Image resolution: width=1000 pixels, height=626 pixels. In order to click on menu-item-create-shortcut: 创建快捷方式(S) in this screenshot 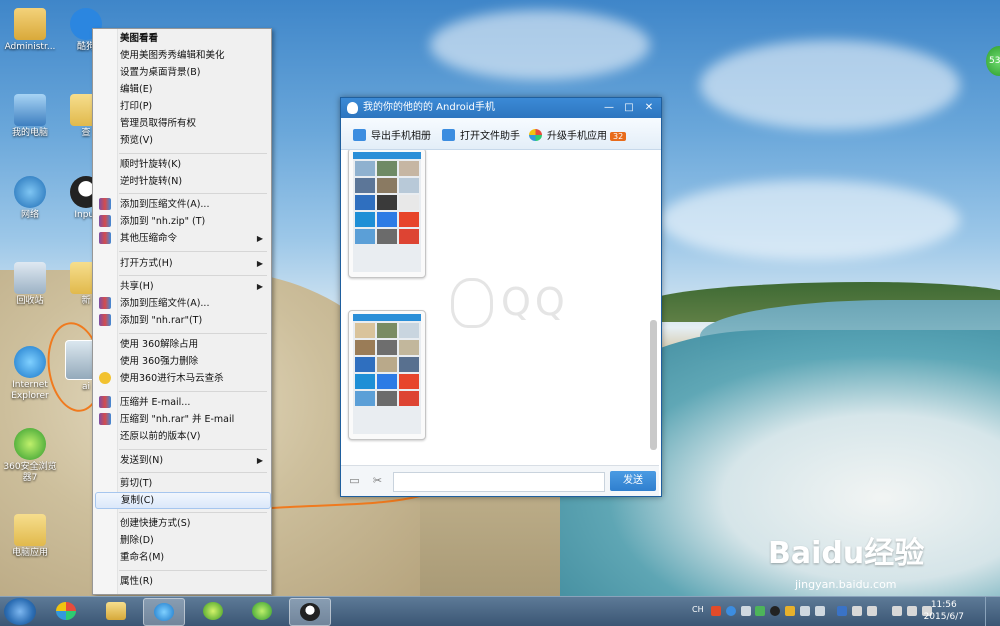, I will do `click(182, 523)`.